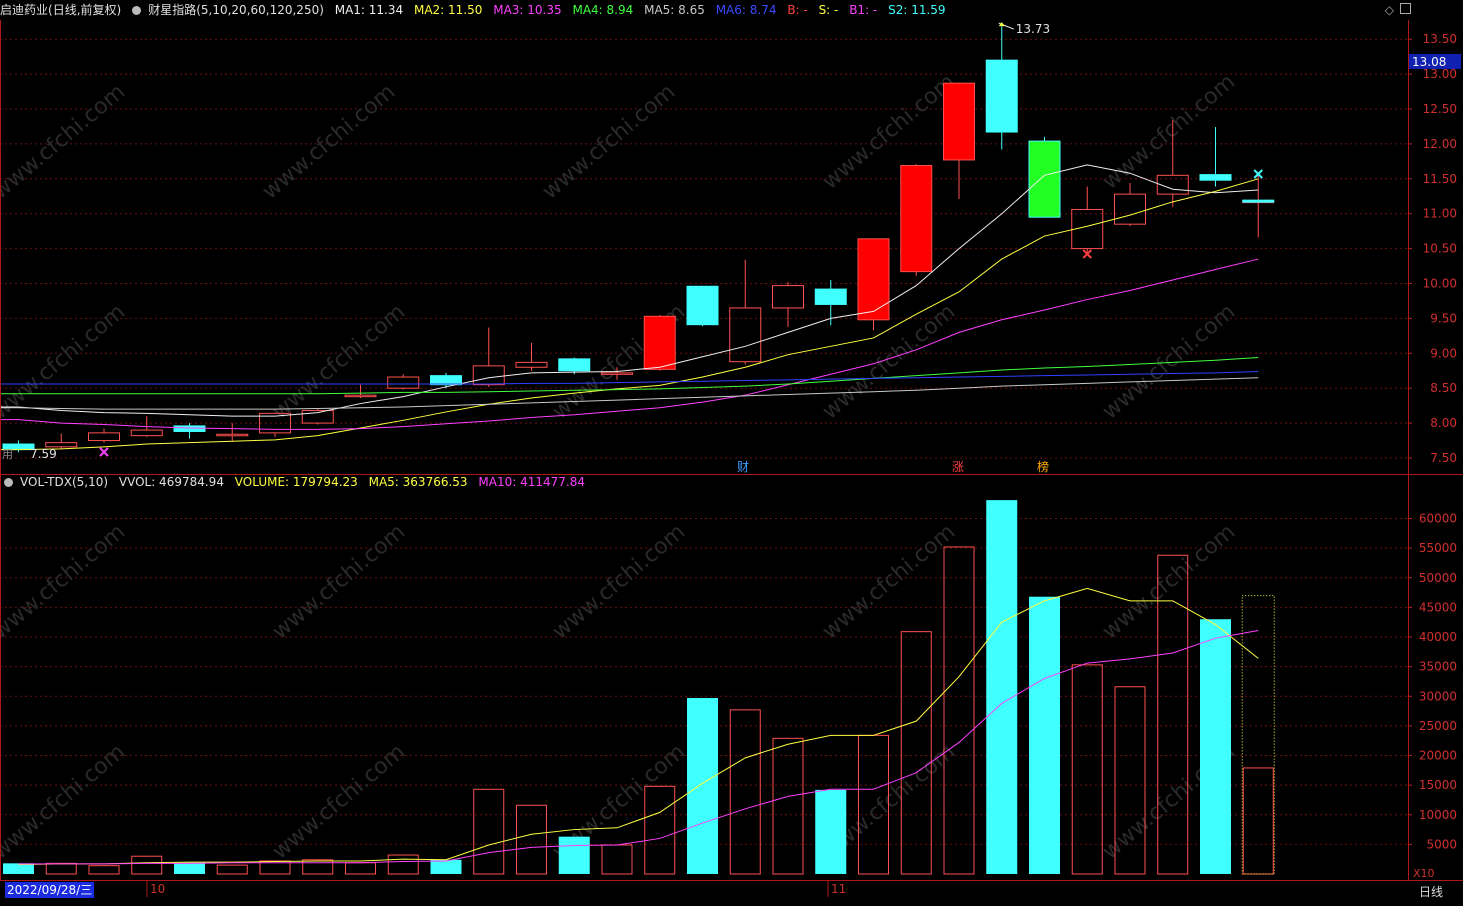  What do you see at coordinates (1438, 696) in the screenshot?
I see `volume-tick-label: 30000` at bounding box center [1438, 696].